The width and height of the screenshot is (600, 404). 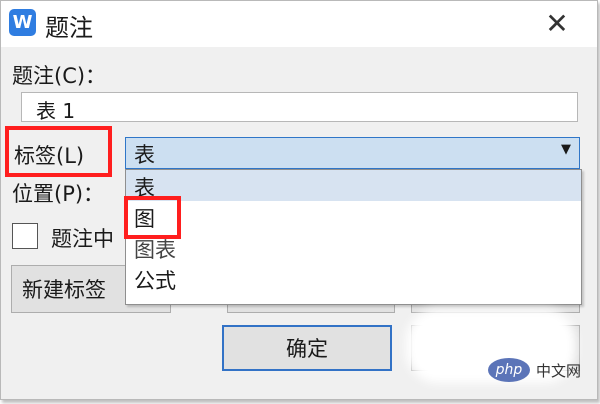 What do you see at coordinates (557, 23) in the screenshot?
I see `close-icon: ✕` at bounding box center [557, 23].